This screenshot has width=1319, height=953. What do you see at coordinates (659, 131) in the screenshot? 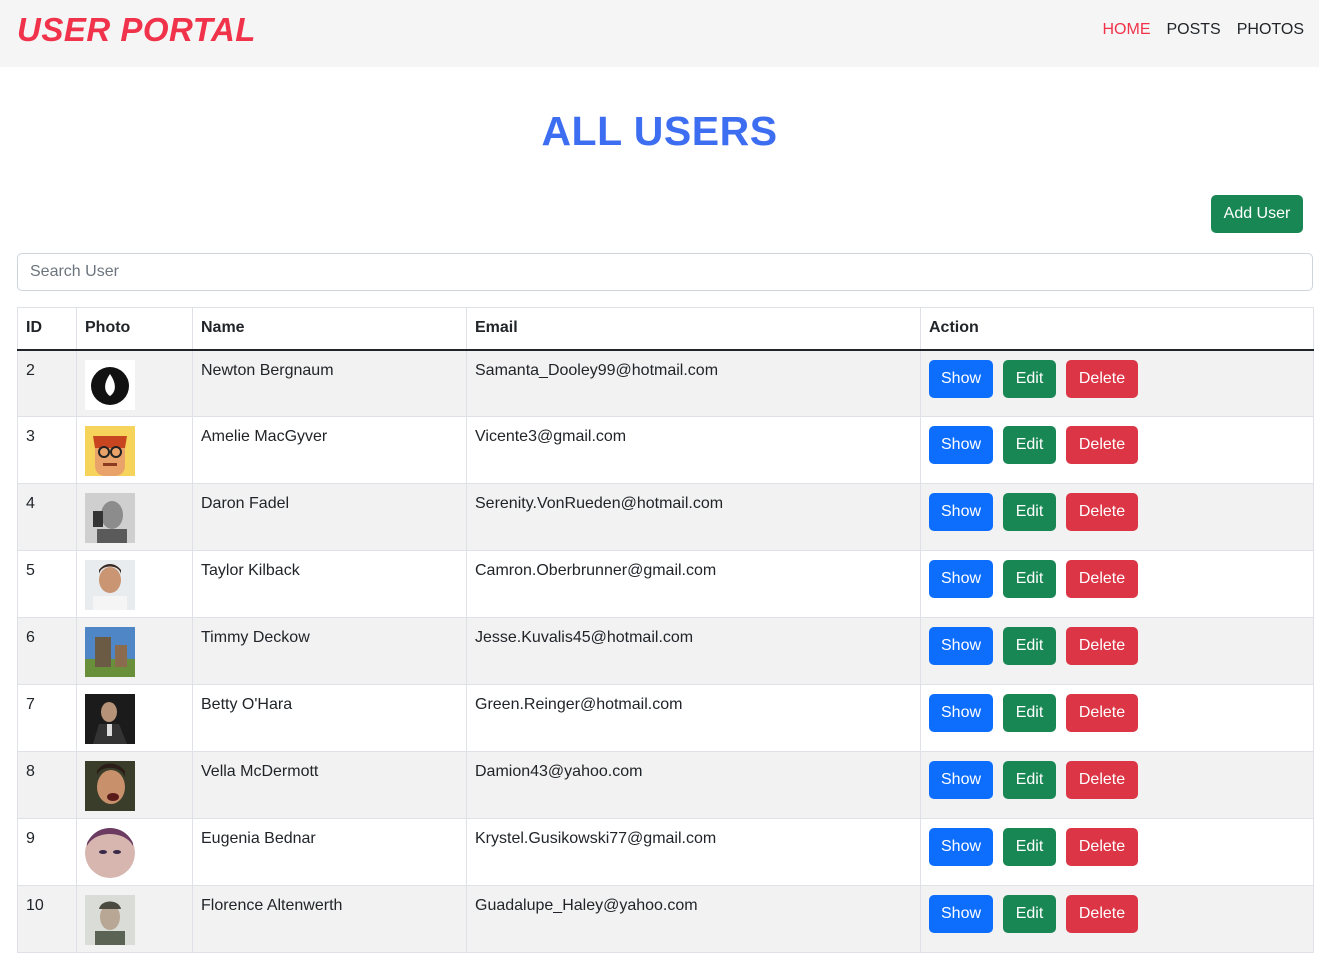
I see `page-title: ALL USERS` at bounding box center [659, 131].